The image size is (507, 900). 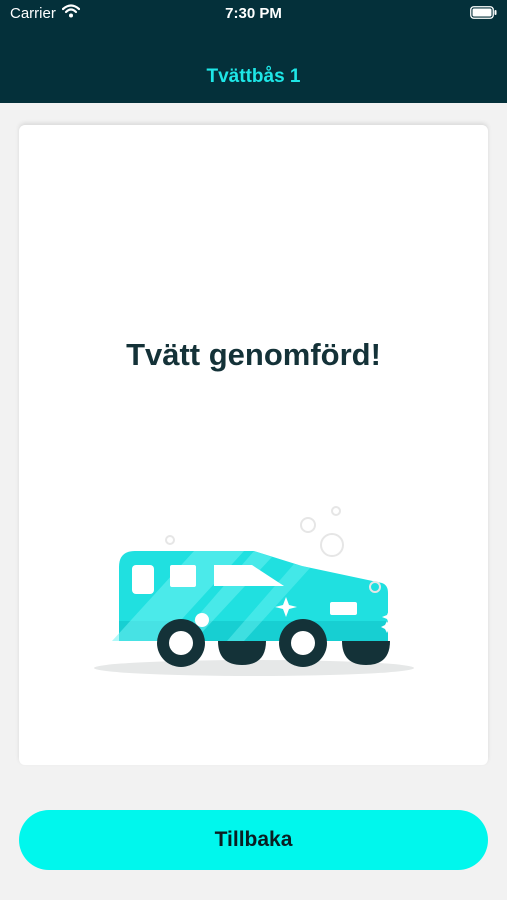 I want to click on back-button: Tillbaka, so click(x=253, y=840).